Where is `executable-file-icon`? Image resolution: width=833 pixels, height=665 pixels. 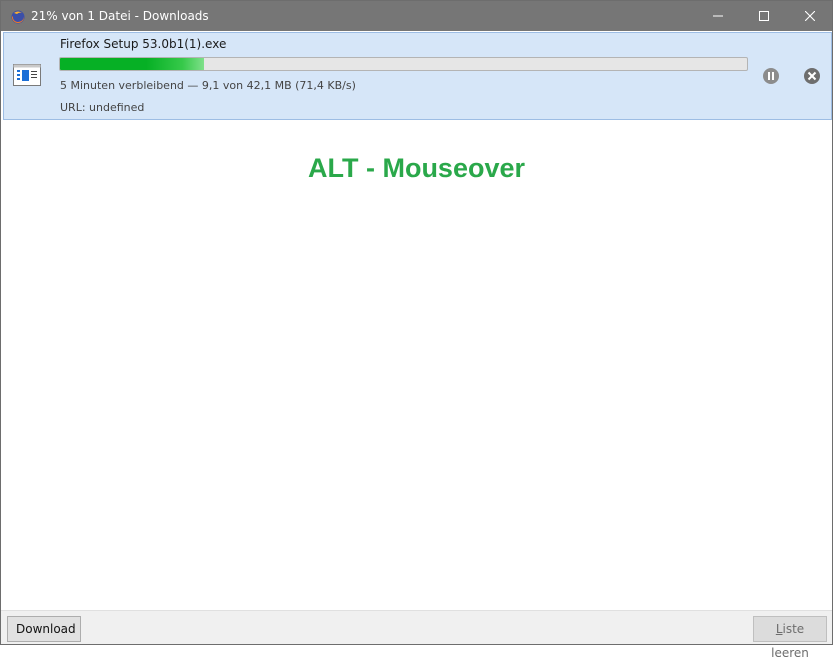
executable-file-icon is located at coordinates (27, 75).